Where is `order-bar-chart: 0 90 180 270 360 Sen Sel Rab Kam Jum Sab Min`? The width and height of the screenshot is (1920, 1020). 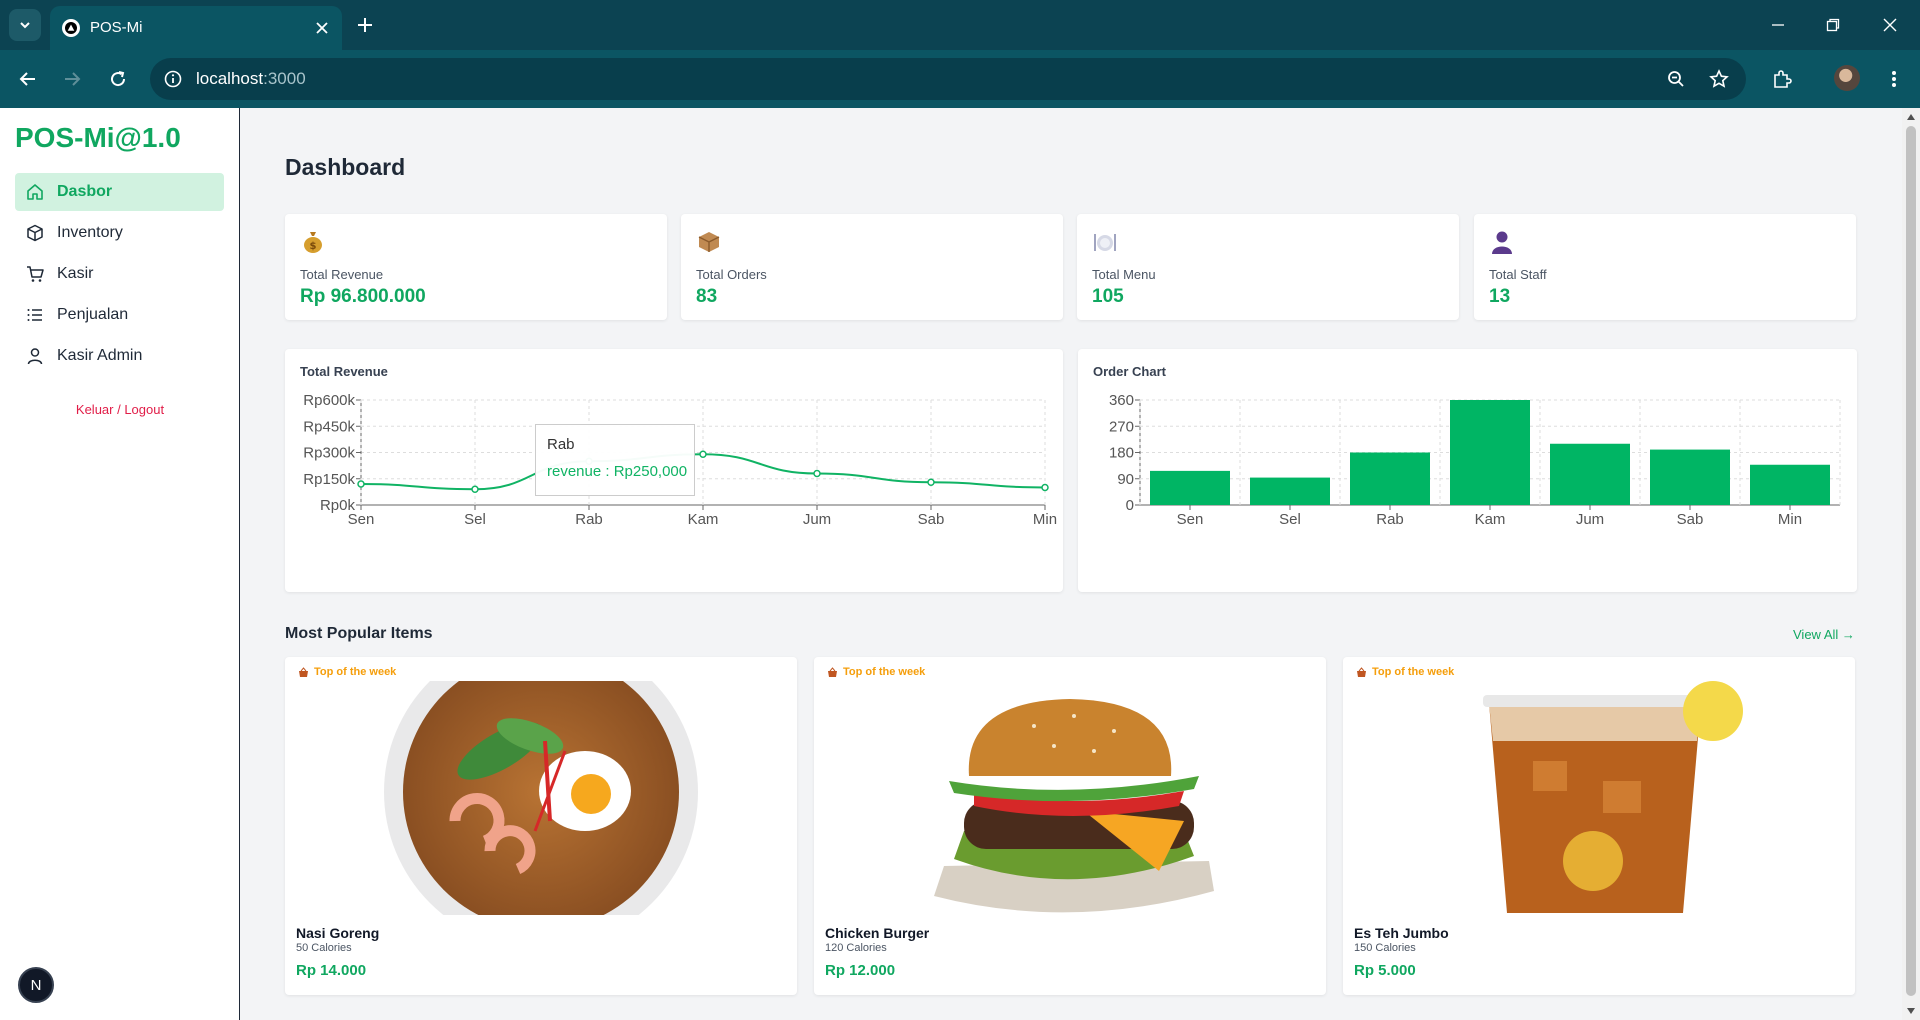 order-bar-chart: 0 90 180 270 360 Sen Sel Rab Kam Jum Sab Min is located at coordinates (1467, 470).